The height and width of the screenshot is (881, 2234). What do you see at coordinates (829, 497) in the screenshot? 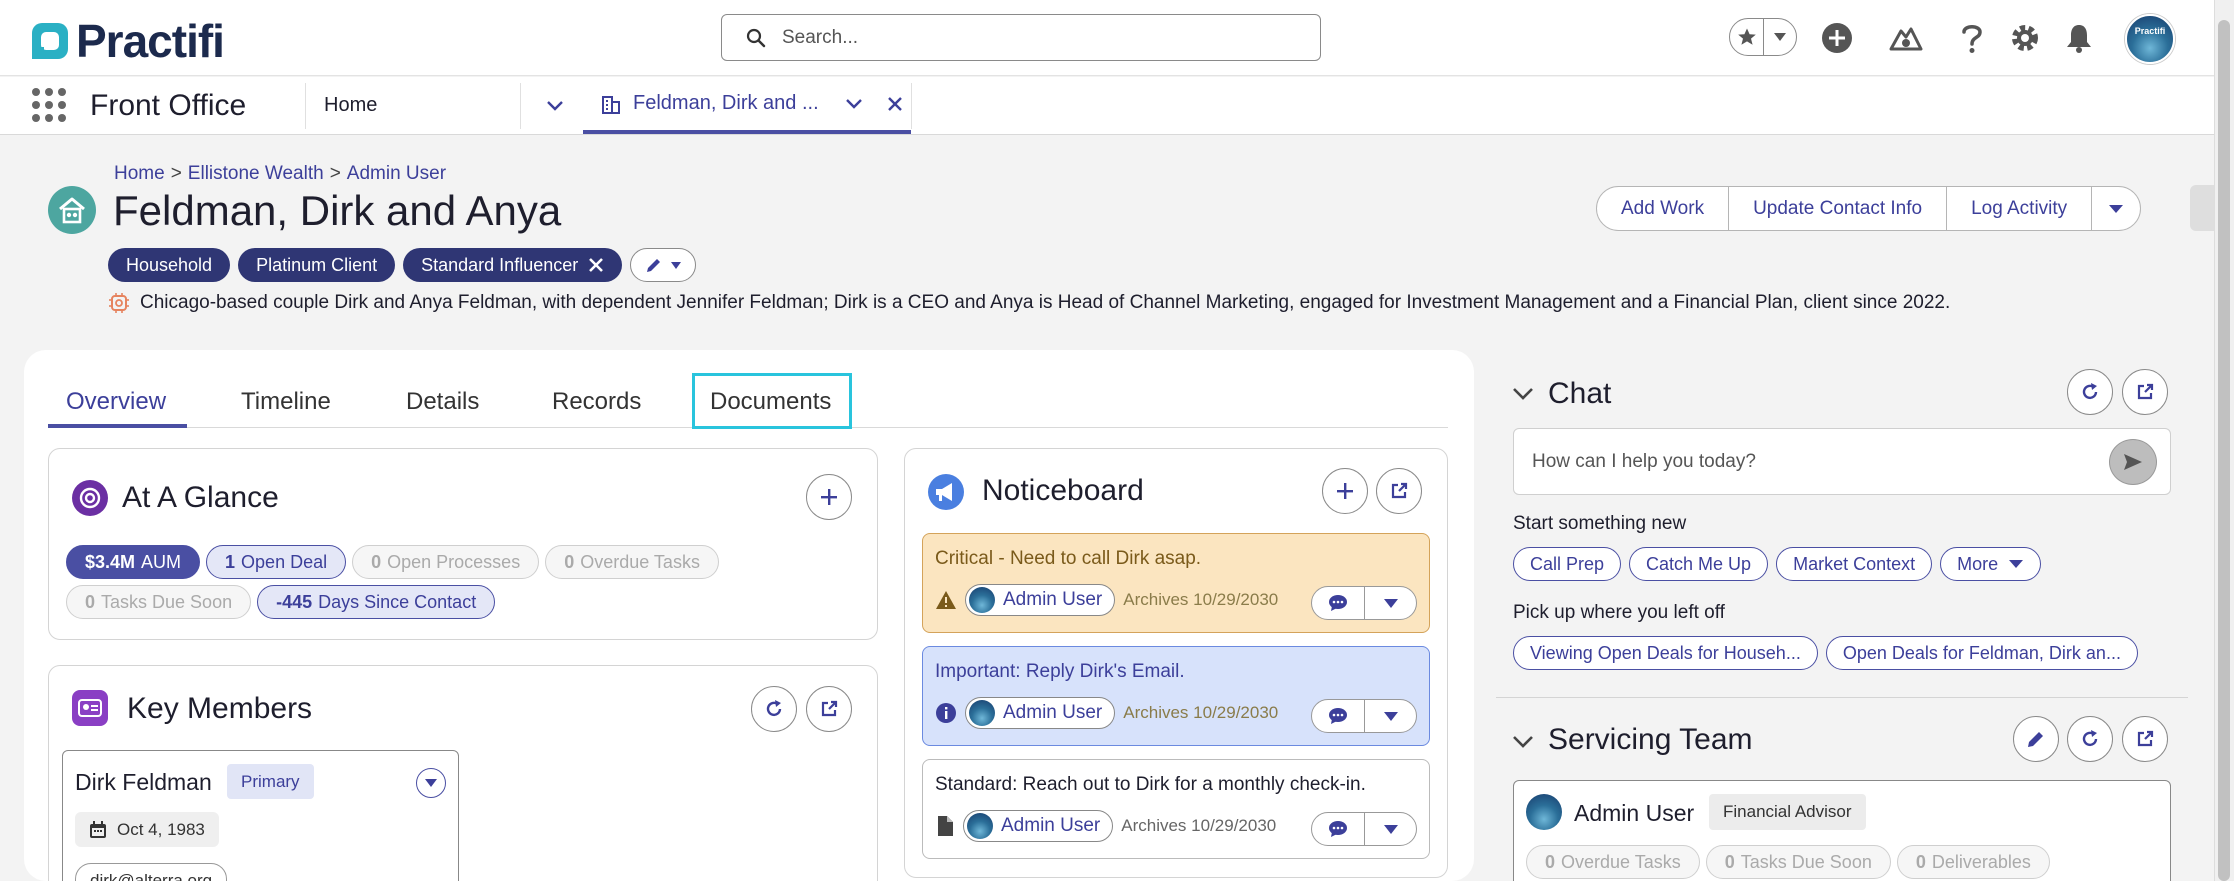
I see `glance-add-button` at bounding box center [829, 497].